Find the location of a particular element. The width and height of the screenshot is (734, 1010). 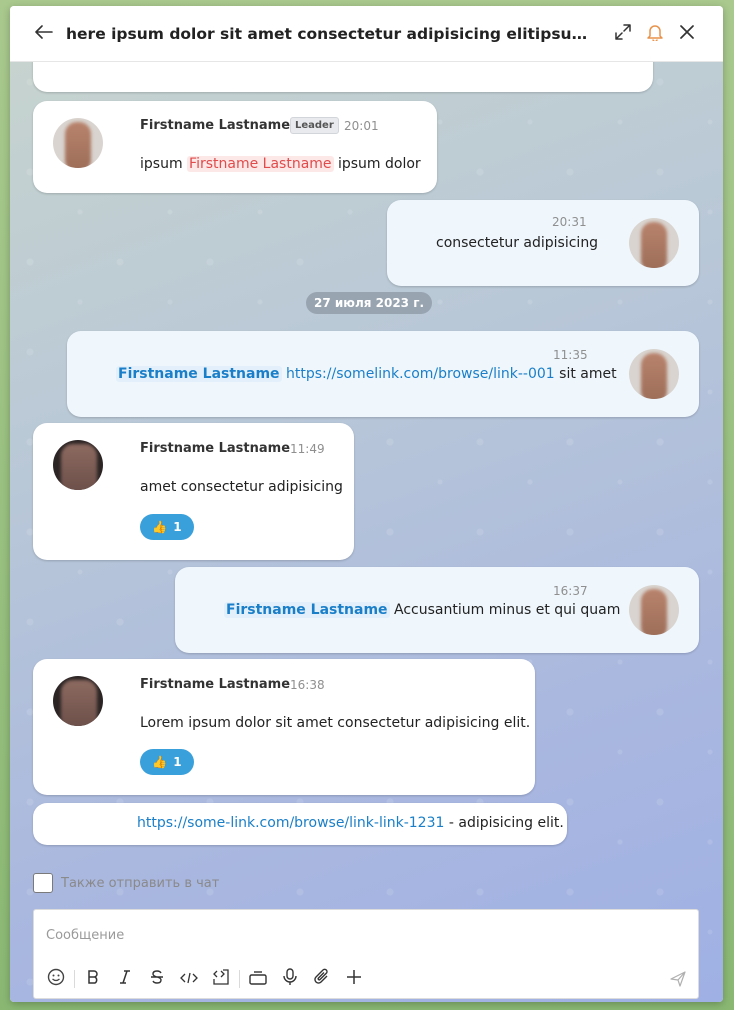

send-button is located at coordinates (678, 981).